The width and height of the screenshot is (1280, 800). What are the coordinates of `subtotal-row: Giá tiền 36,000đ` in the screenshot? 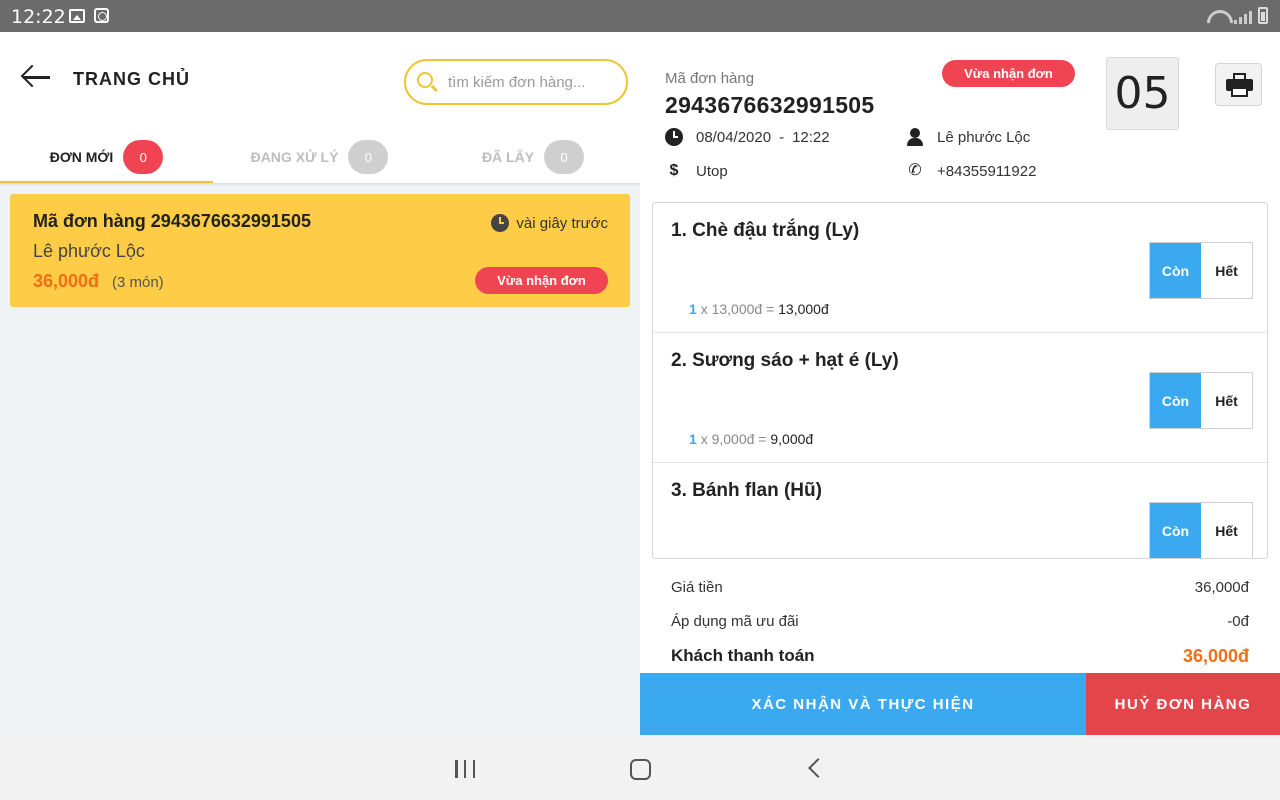 It's located at (960, 587).